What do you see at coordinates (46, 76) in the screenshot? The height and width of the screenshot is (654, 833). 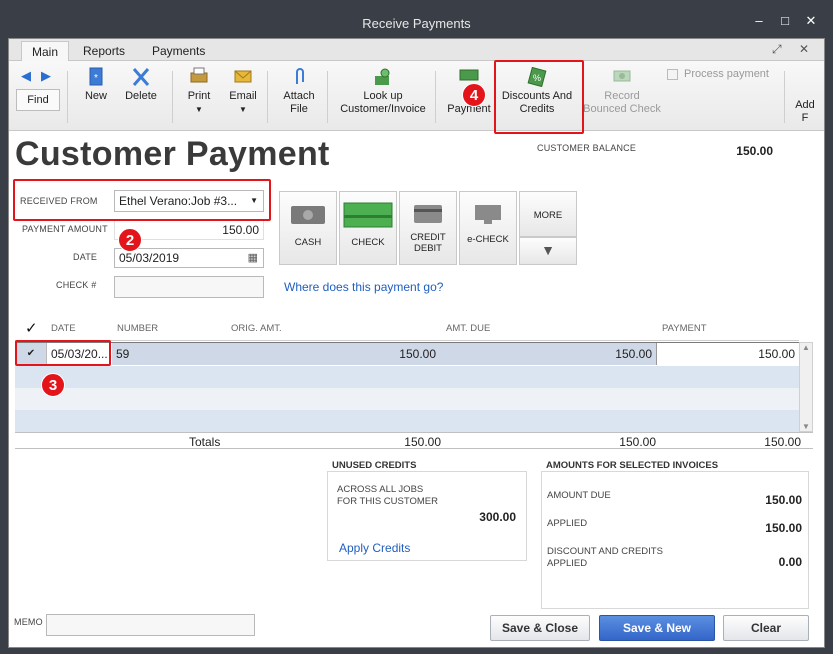 I see `next-arrow-icon: ▶` at bounding box center [46, 76].